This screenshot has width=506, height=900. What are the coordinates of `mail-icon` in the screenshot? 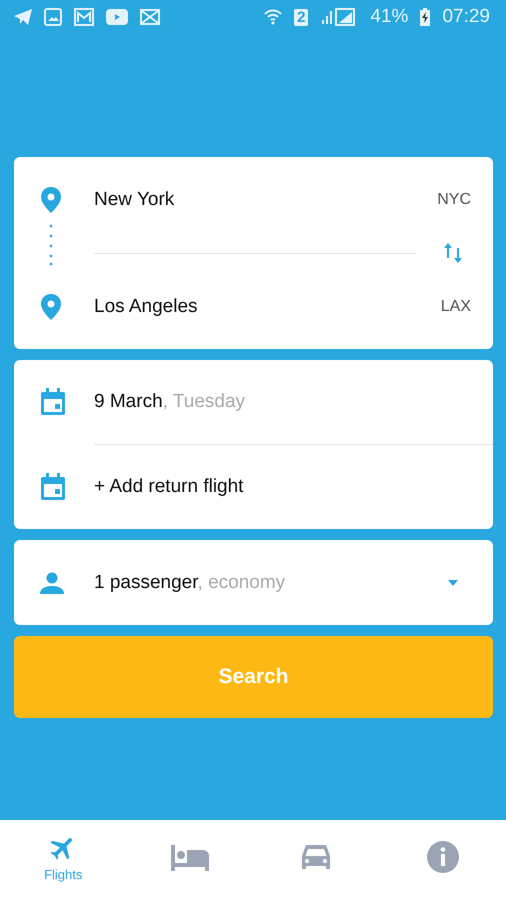 It's located at (84, 17).